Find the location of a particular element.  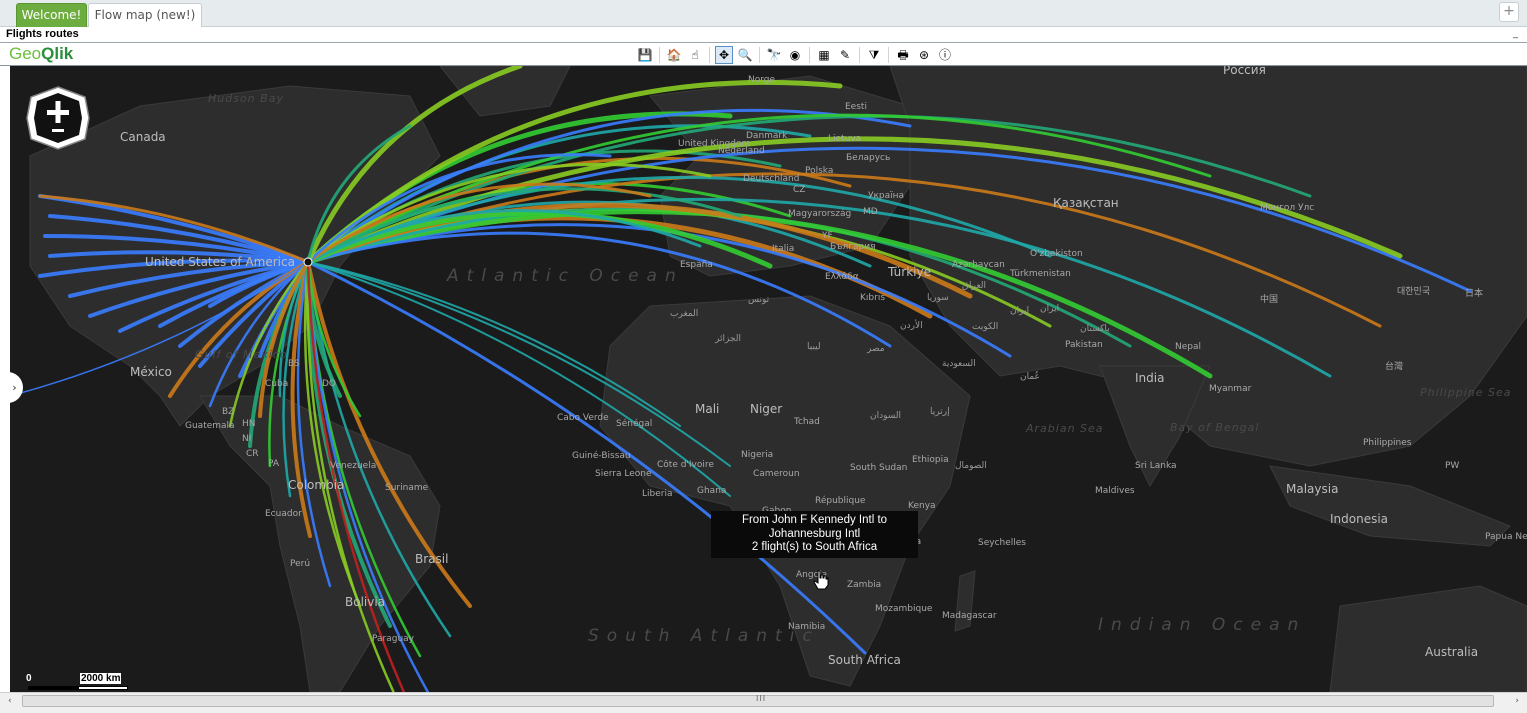

pan-icon: ✥ is located at coordinates (724, 55).